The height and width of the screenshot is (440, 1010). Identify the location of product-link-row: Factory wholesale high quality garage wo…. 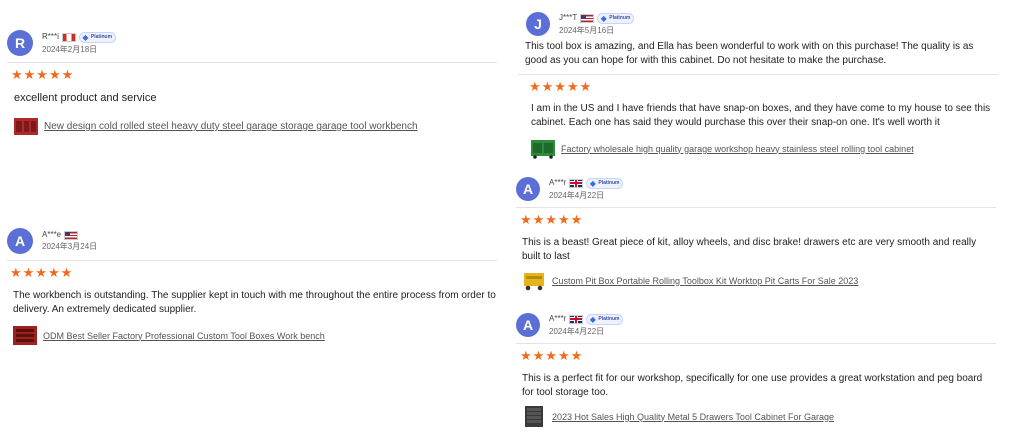
(758, 148).